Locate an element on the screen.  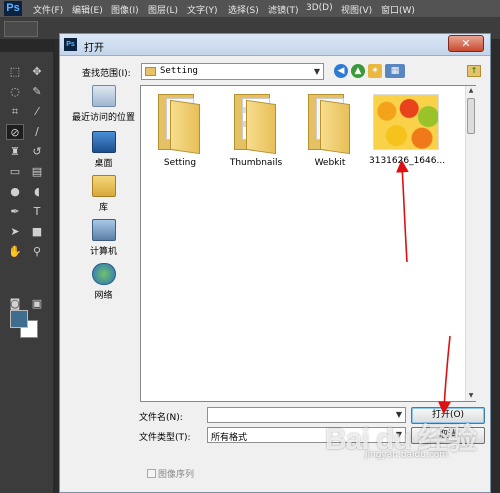
watermark-url: jingyan.baidu.com is located at coordinates (407, 455).